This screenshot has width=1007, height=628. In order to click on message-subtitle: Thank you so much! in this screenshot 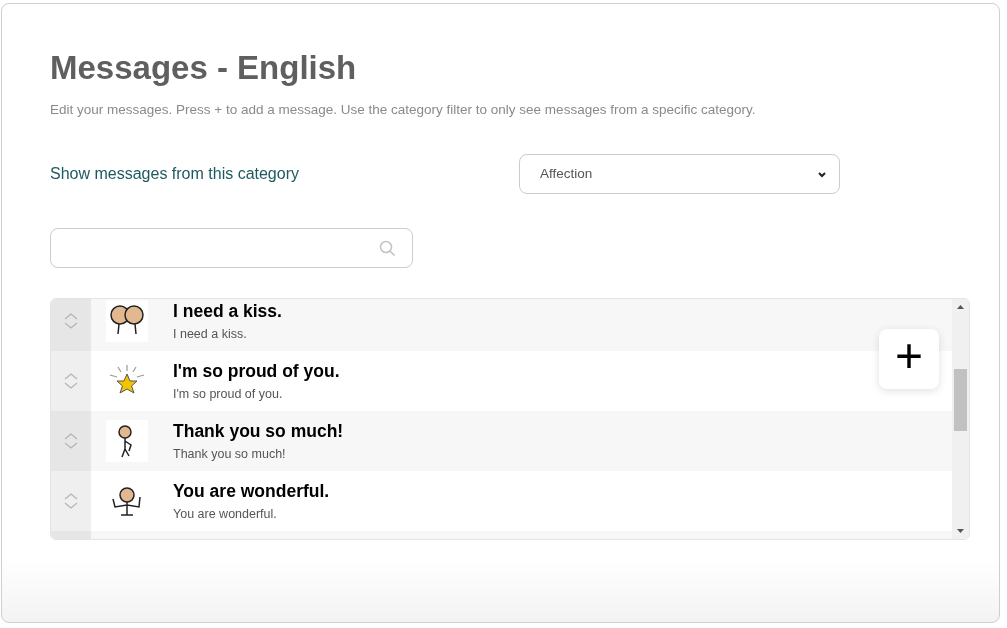, I will do `click(229, 455)`.